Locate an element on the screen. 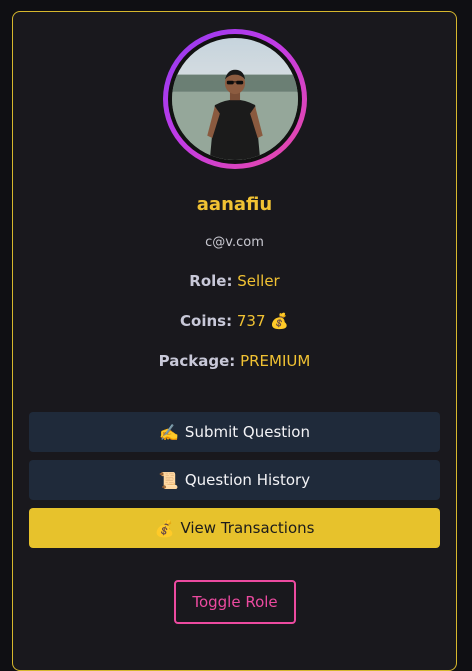 The image size is (472, 671). role-value: Seller is located at coordinates (258, 281).